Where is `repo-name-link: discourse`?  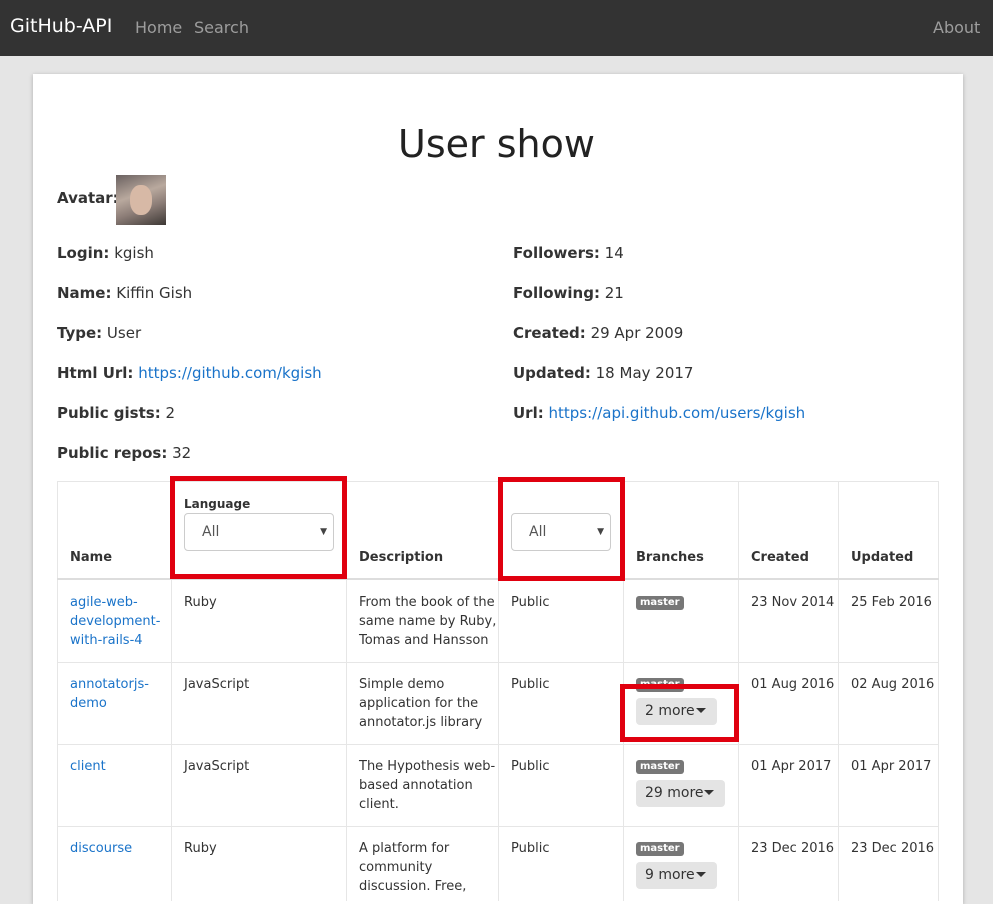 repo-name-link: discourse is located at coordinates (101, 848).